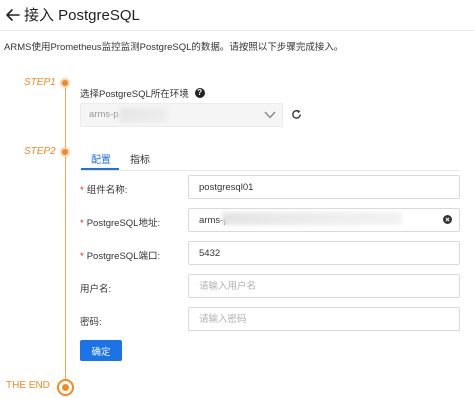  I want to click on timeline-line, so click(65, 232).